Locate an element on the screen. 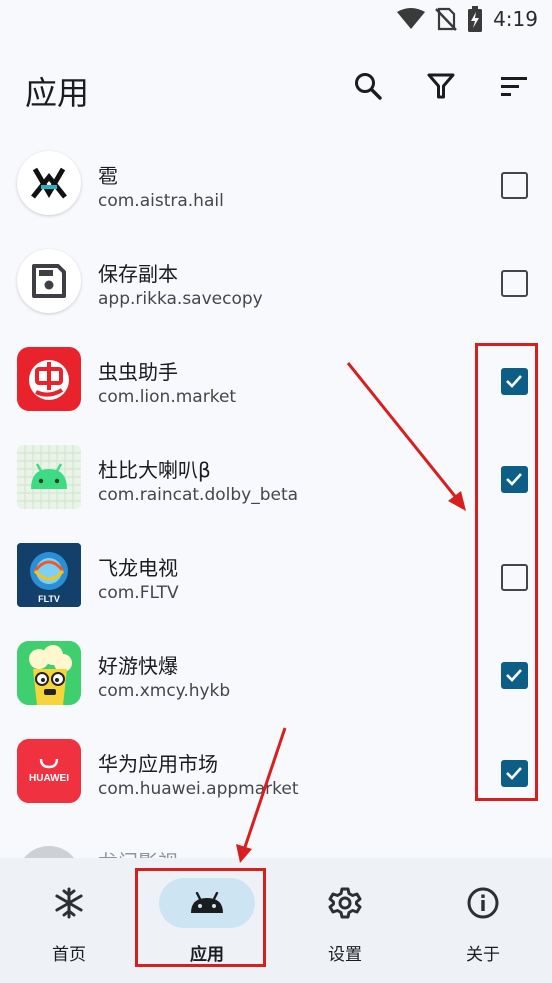 The width and height of the screenshot is (552, 983). app-name: 雹 is located at coordinates (108, 176).